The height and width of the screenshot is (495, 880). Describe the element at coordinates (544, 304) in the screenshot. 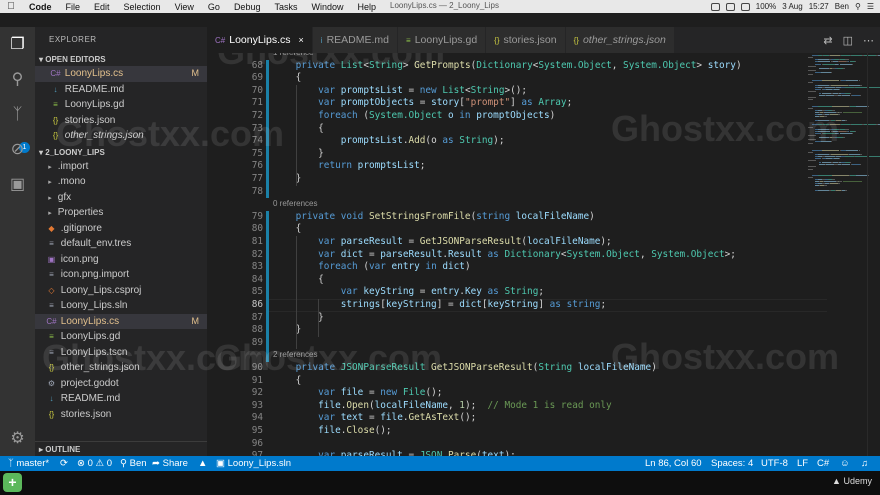

I see `code-token: ]` at that location.